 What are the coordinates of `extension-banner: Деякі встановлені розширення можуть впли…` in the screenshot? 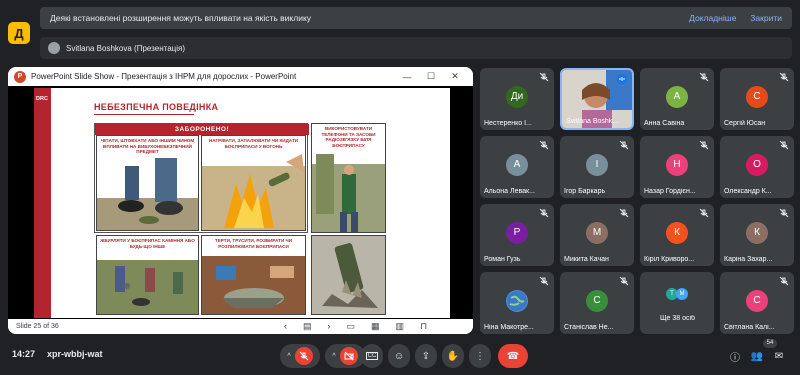 It's located at (416, 18).